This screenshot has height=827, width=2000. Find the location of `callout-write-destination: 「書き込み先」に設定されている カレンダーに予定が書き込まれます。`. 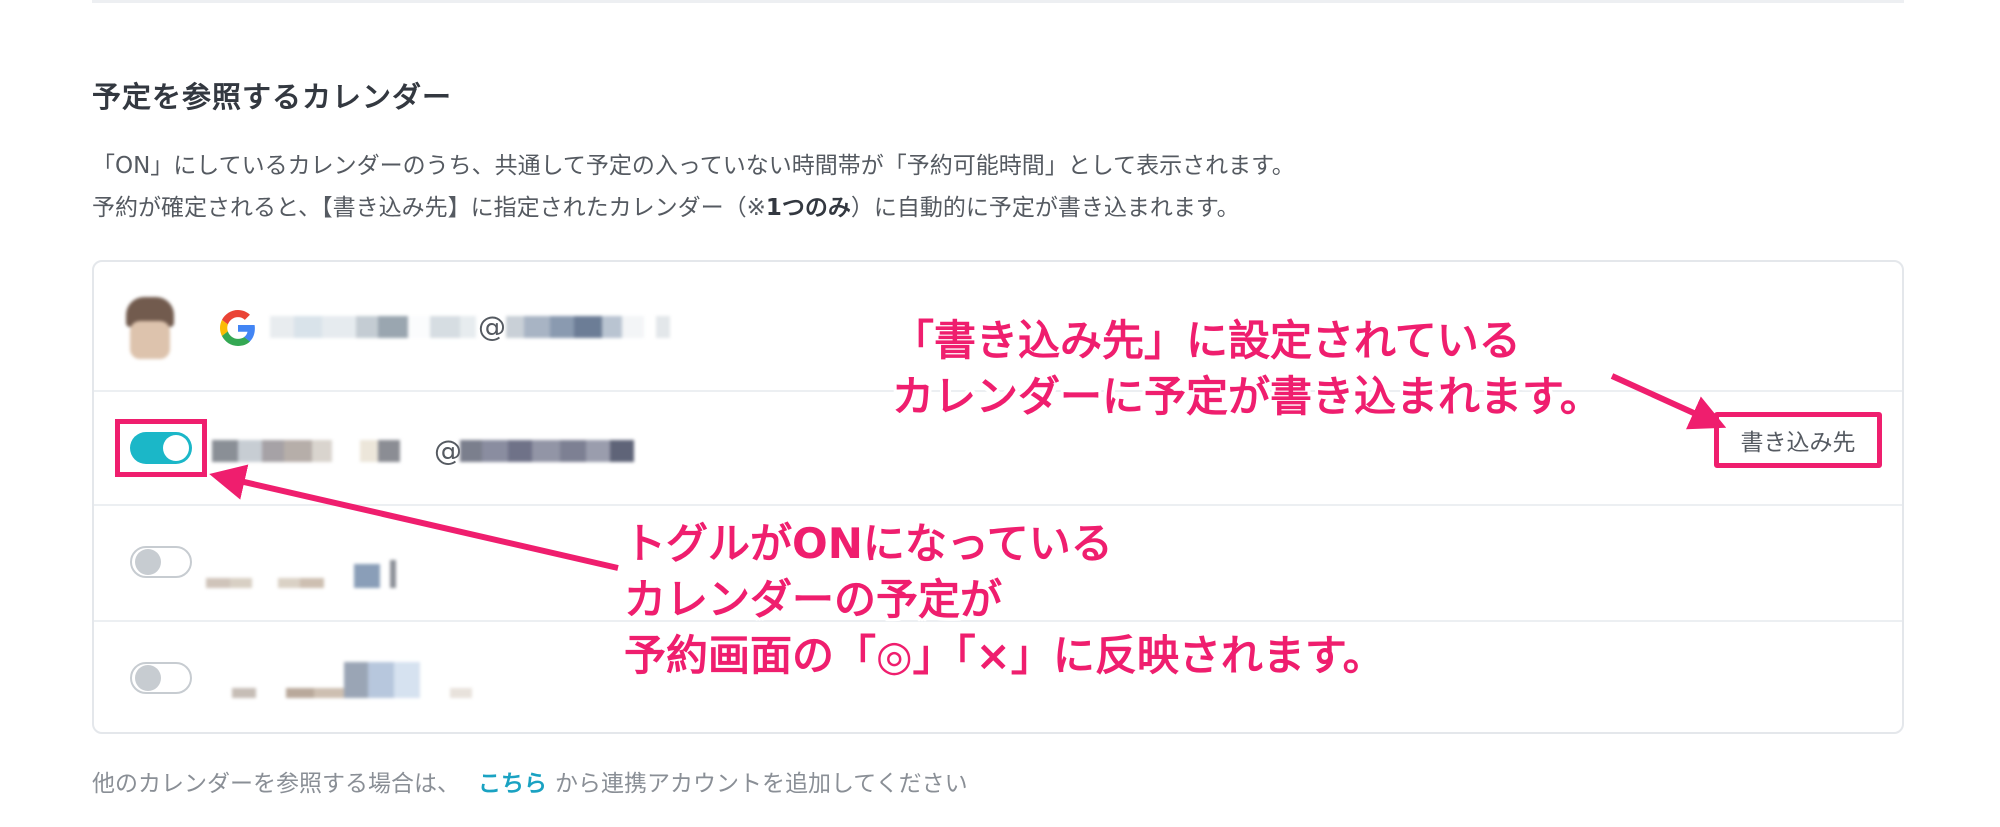

callout-write-destination: 「書き込み先」に設定されている カレンダーに予定が書き込まれます。 is located at coordinates (1247, 369).